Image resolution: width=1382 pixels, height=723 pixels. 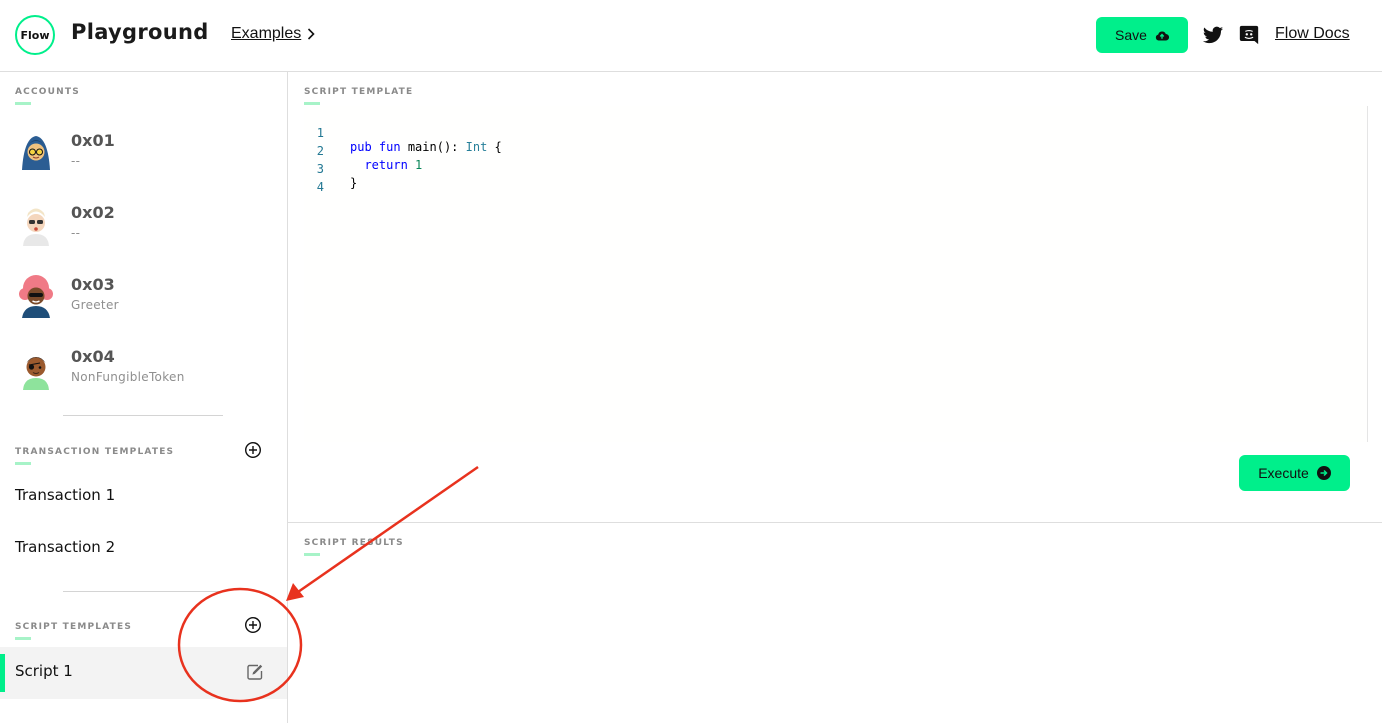 I want to click on script-template-item: Script 1, so click(x=143, y=673).